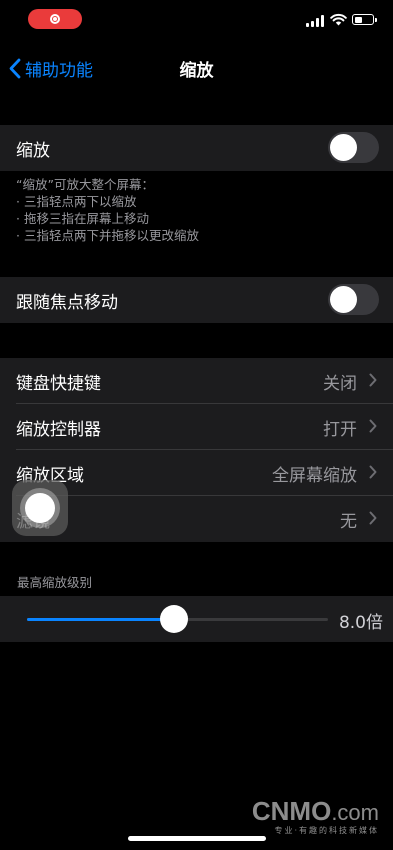 This screenshot has width=393, height=850. What do you see at coordinates (40, 508) in the screenshot?
I see `assistive-touch-button` at bounding box center [40, 508].